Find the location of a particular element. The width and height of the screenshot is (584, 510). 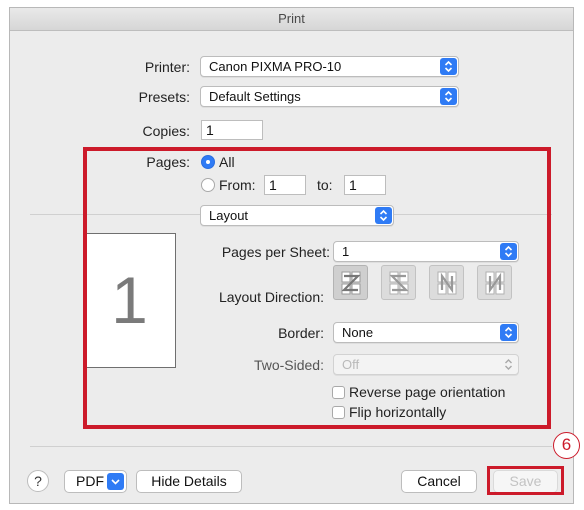

layout-direction-n-reverse-button is located at coordinates (494, 282).